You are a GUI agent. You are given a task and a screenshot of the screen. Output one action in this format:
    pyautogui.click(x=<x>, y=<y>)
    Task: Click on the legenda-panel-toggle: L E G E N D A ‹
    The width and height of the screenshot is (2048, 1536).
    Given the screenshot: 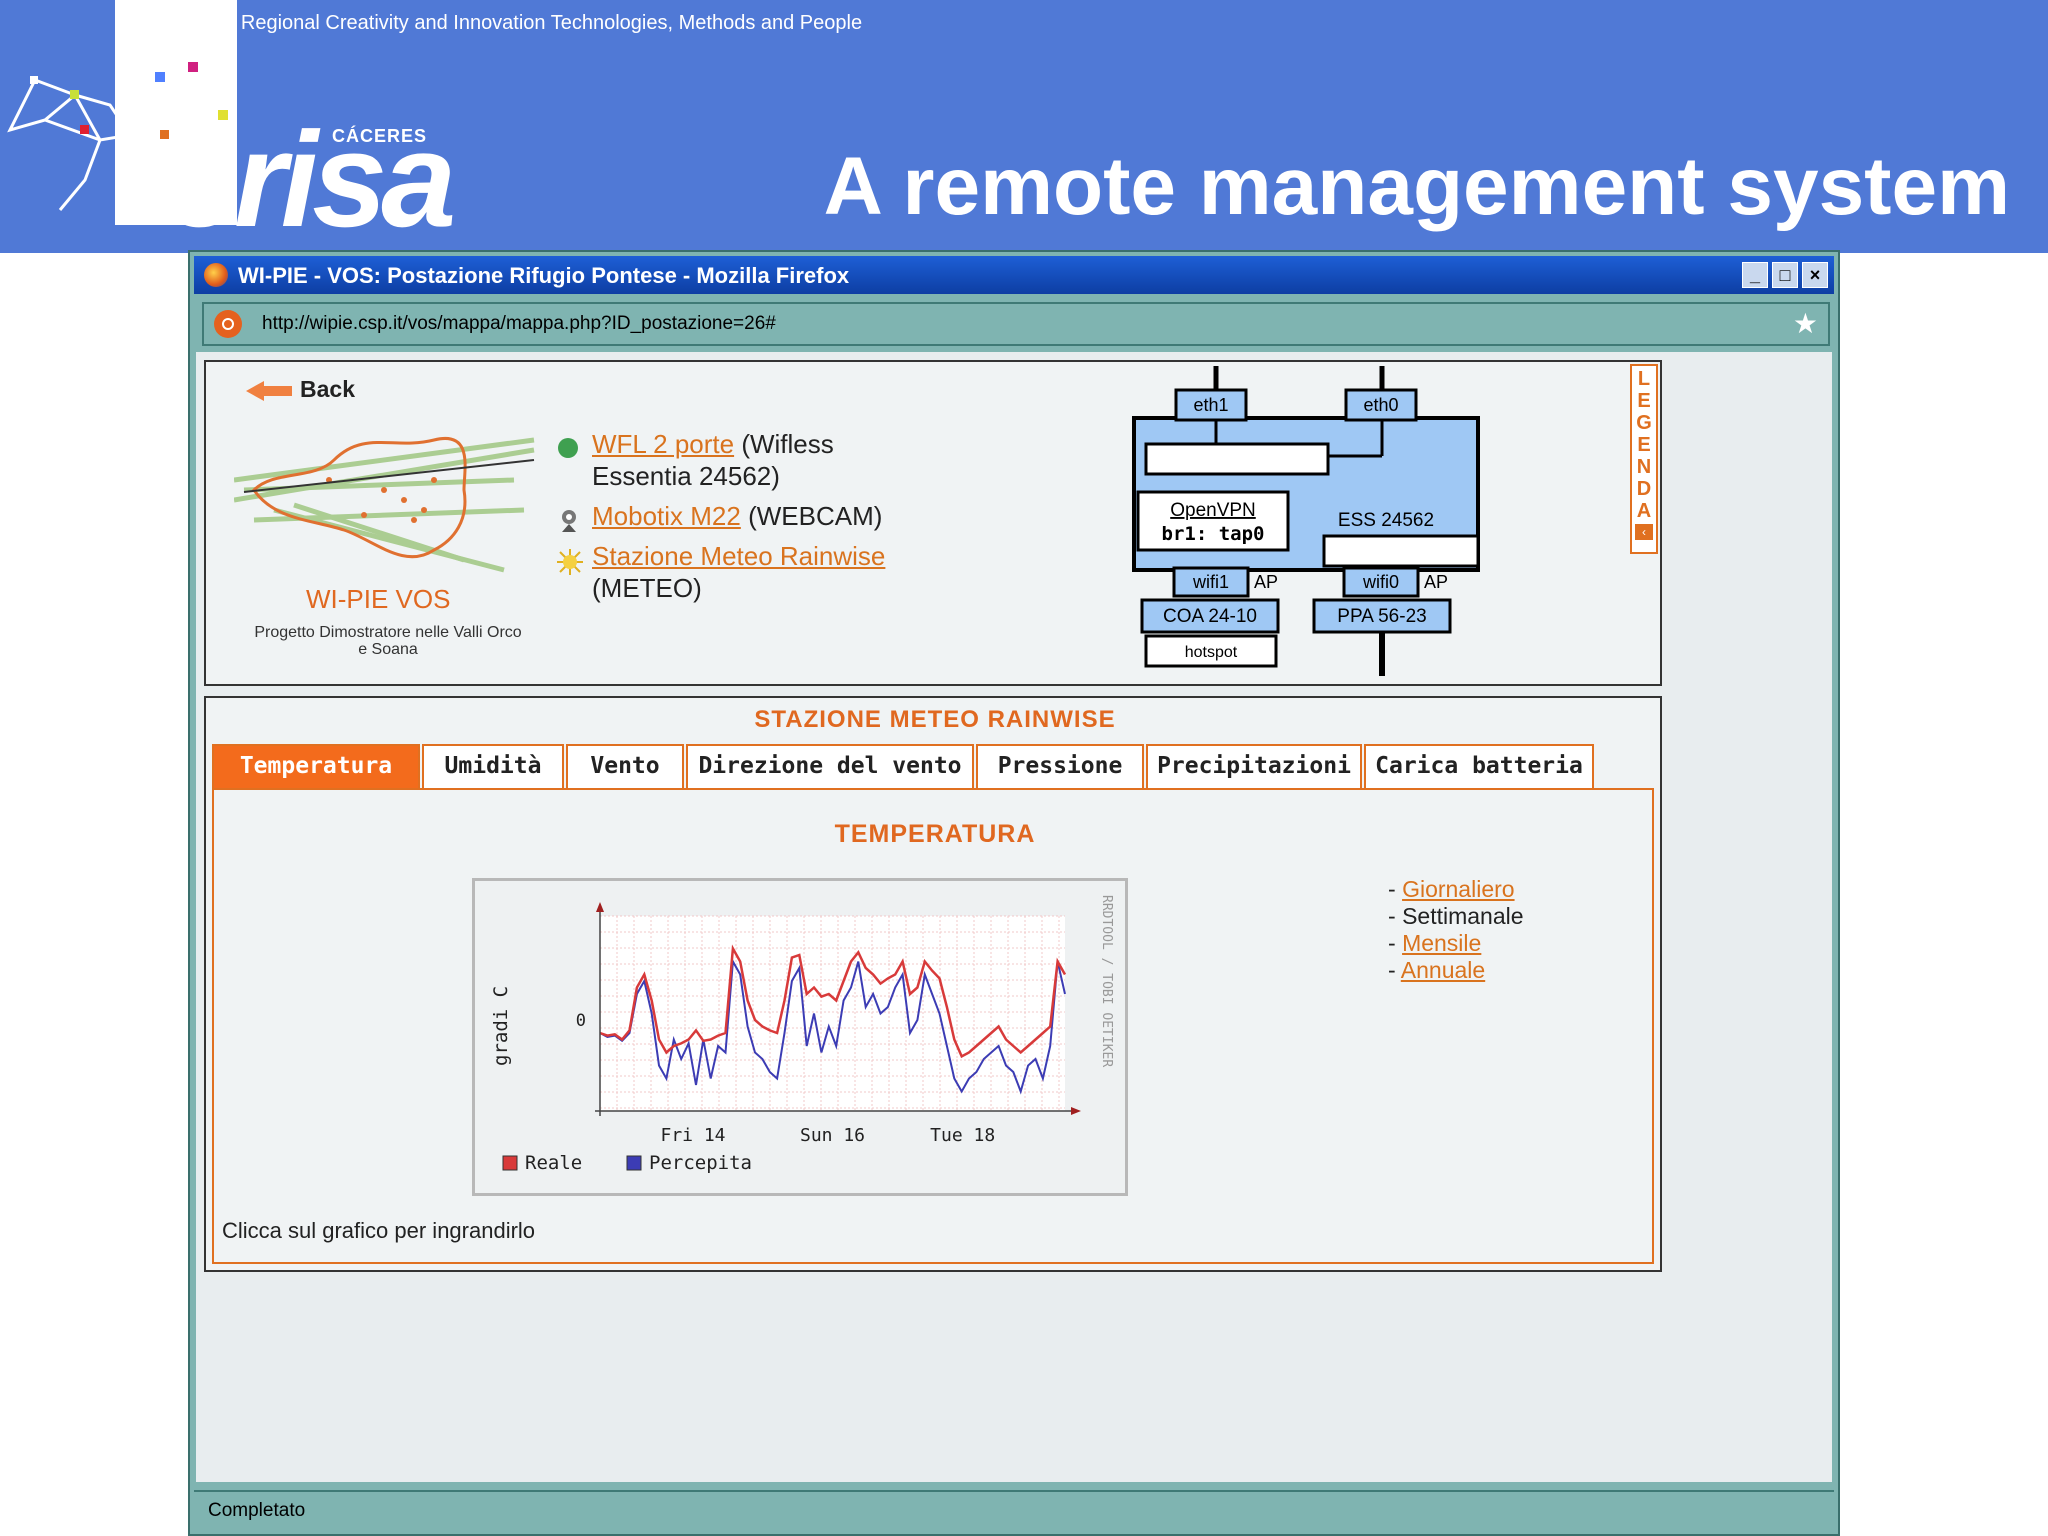 What is the action you would take?
    pyautogui.click(x=1644, y=459)
    